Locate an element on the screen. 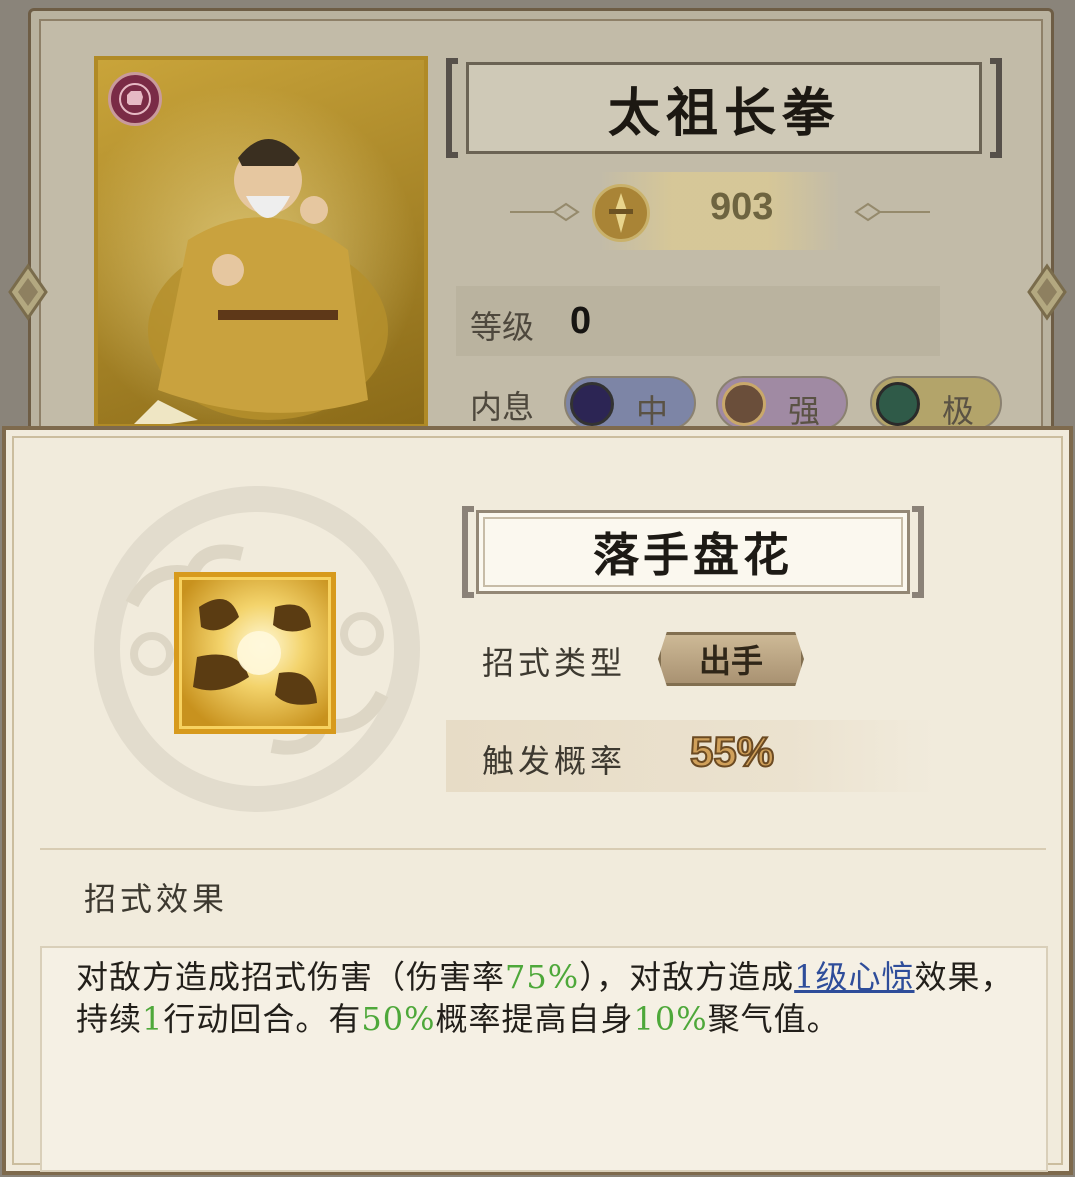 The height and width of the screenshot is (1177, 1075). level-value: 0 is located at coordinates (581, 321).